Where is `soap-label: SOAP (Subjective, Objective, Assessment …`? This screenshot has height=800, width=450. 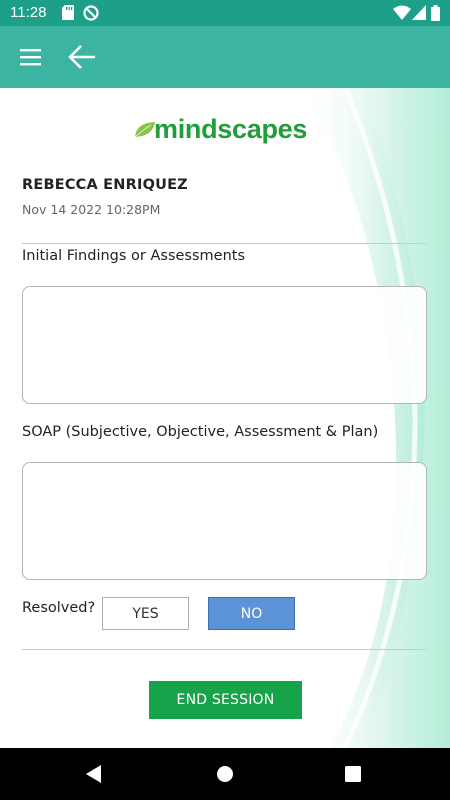
soap-label: SOAP (Subjective, Objective, Assessment … is located at coordinates (200, 432).